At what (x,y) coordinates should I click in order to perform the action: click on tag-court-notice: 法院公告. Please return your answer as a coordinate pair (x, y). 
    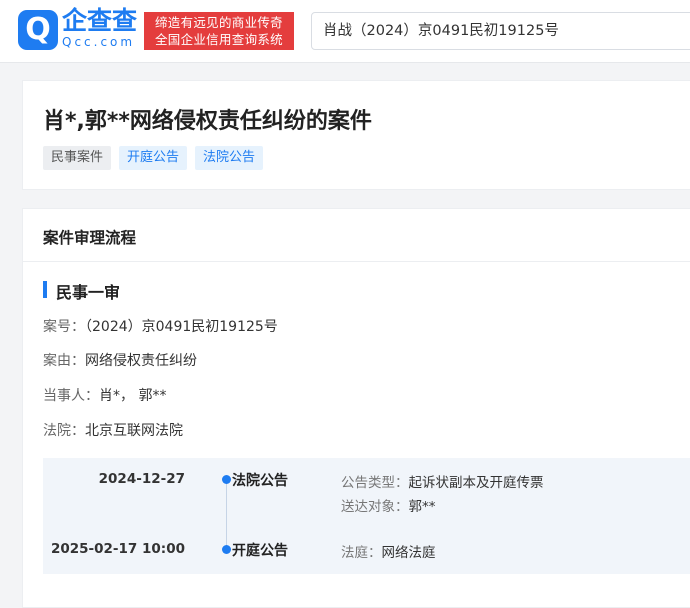
    Looking at the image, I should click on (229, 158).